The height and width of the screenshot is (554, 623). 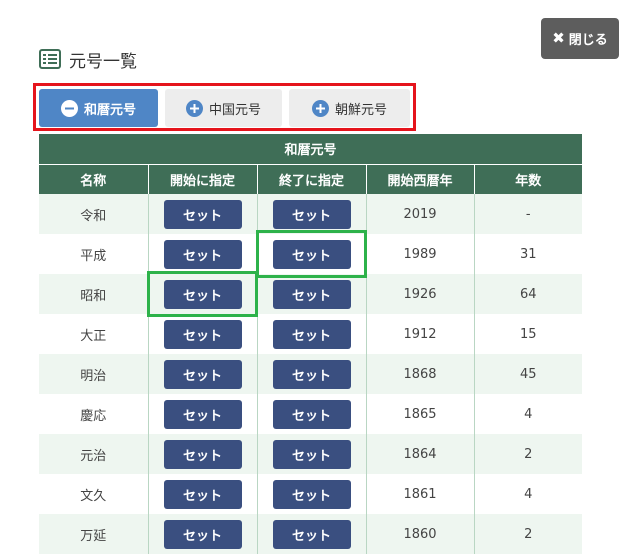 I want to click on year-count: 31, so click(x=528, y=254).